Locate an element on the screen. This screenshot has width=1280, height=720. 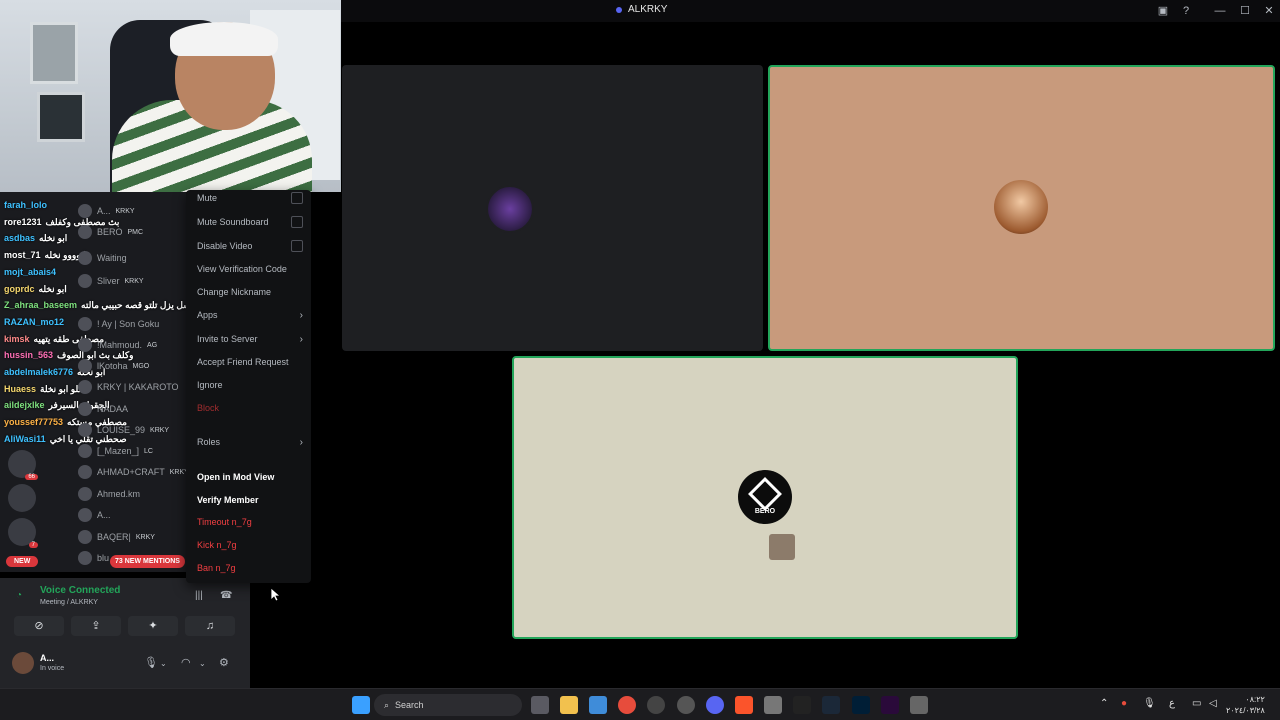
member-row: NADAA is located at coordinates (105, 409).